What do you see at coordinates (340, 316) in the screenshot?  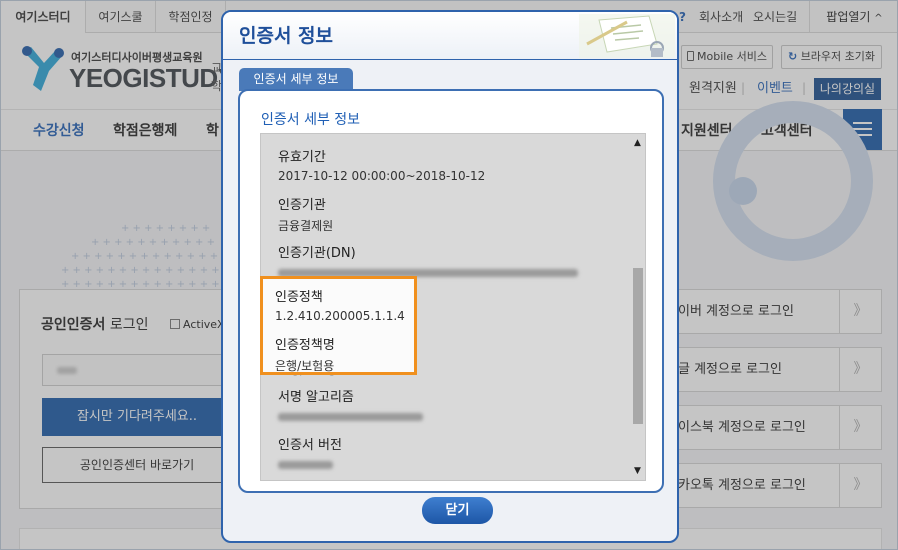 I see `highlight-policy-value: 1.2.410.200005.1.1.4` at bounding box center [340, 316].